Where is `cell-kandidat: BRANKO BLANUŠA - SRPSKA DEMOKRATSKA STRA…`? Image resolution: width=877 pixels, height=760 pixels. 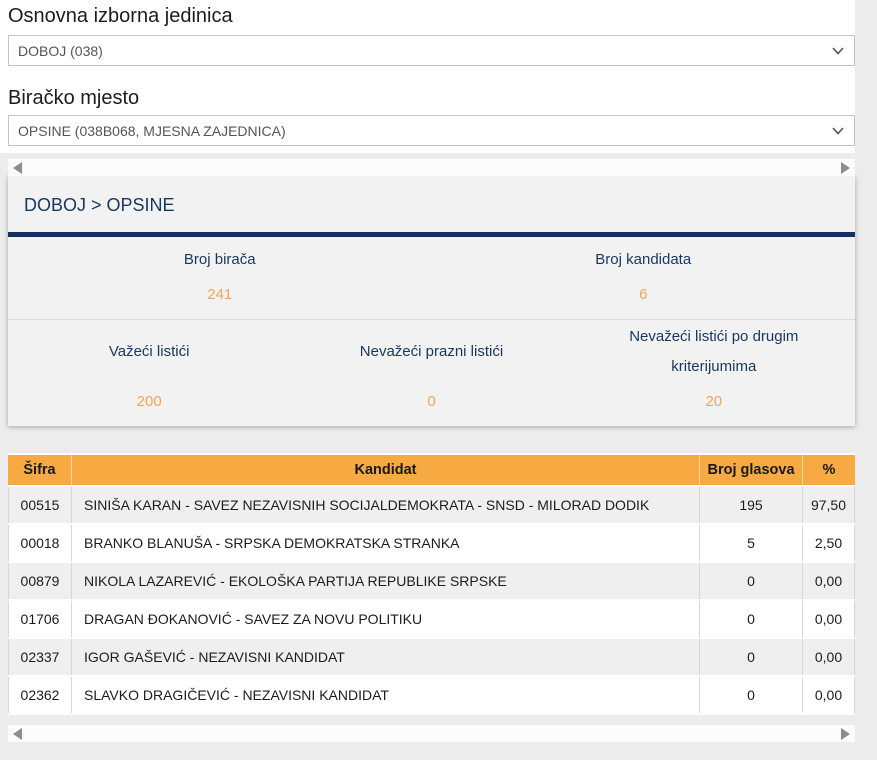
cell-kandidat: BRANKO BLANUŠA - SRPSKA DEMOKRATSKA STRA… is located at coordinates (386, 543).